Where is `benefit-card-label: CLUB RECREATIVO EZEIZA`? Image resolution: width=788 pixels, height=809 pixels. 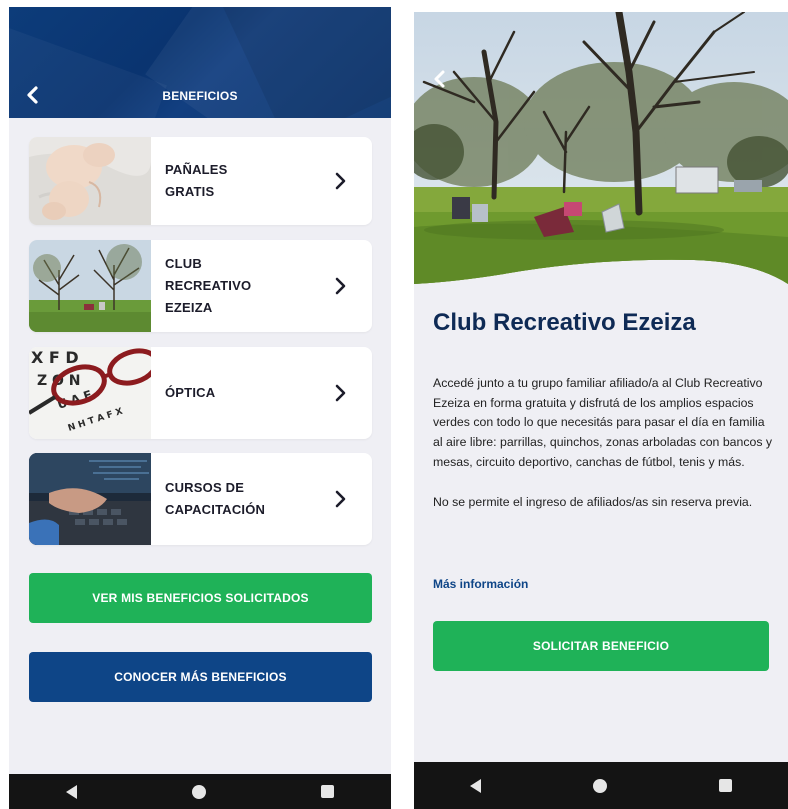 benefit-card-label: CLUB RECREATIVO EZEIZA is located at coordinates (208, 285).